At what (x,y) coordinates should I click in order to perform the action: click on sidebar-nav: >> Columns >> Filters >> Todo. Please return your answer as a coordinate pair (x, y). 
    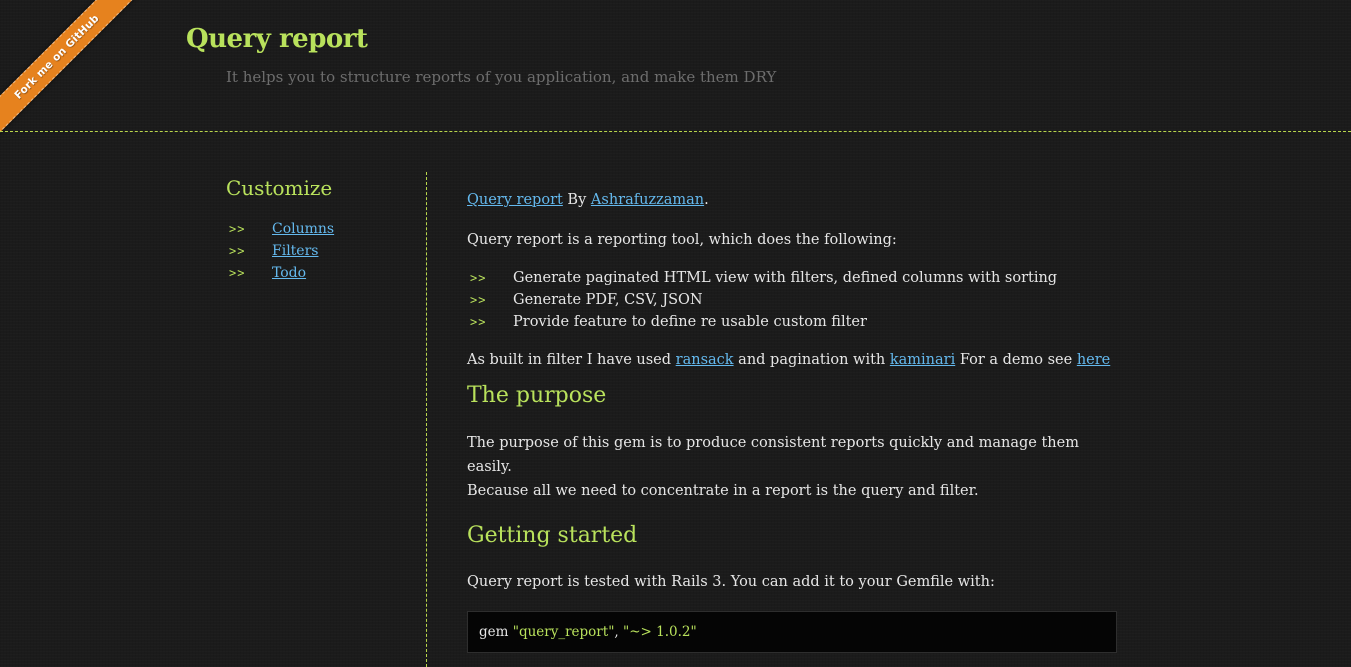
    Looking at the image, I should click on (321, 251).